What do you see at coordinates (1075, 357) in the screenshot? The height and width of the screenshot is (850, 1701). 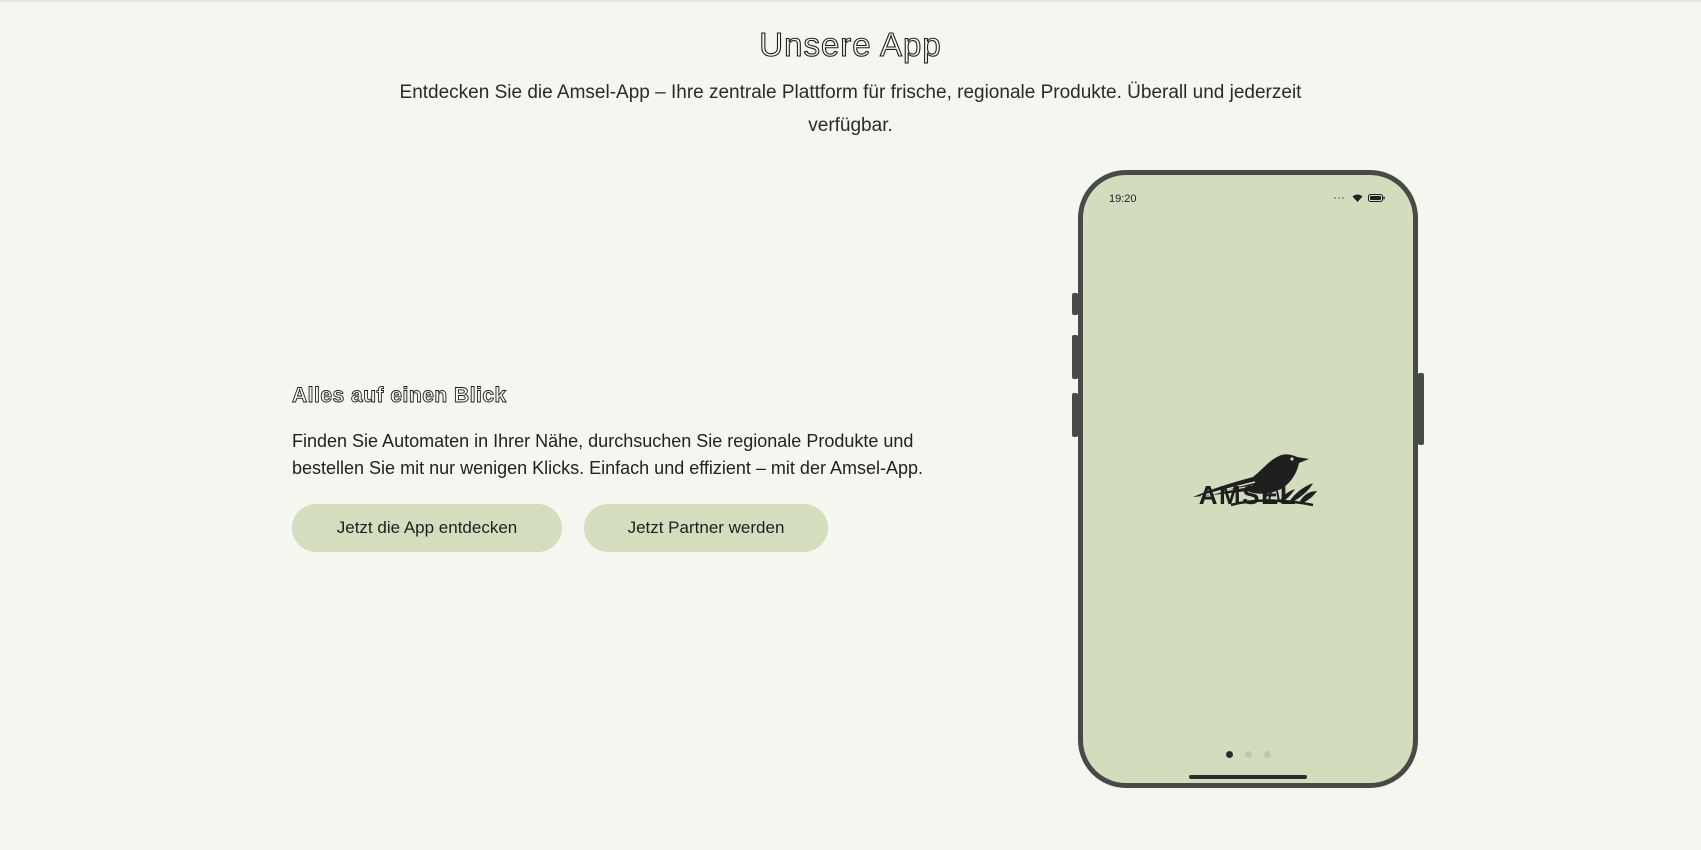 I see `phone-volume-up-button` at bounding box center [1075, 357].